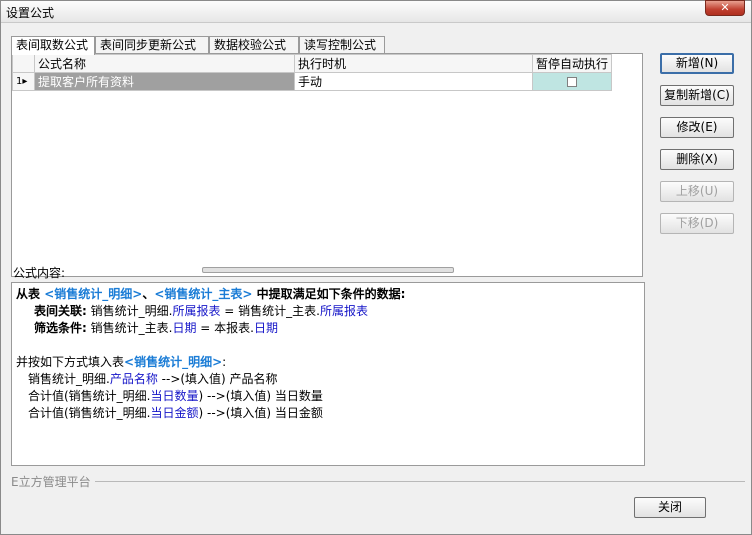 This screenshot has height=535, width=752. Describe the element at coordinates (53, 45) in the screenshot. I see `tab-table-fetch: 表间取数公式` at that location.